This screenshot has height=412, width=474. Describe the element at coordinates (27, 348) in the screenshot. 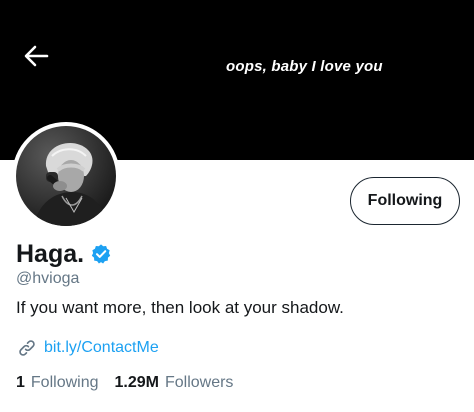

I see `link-icon` at that location.